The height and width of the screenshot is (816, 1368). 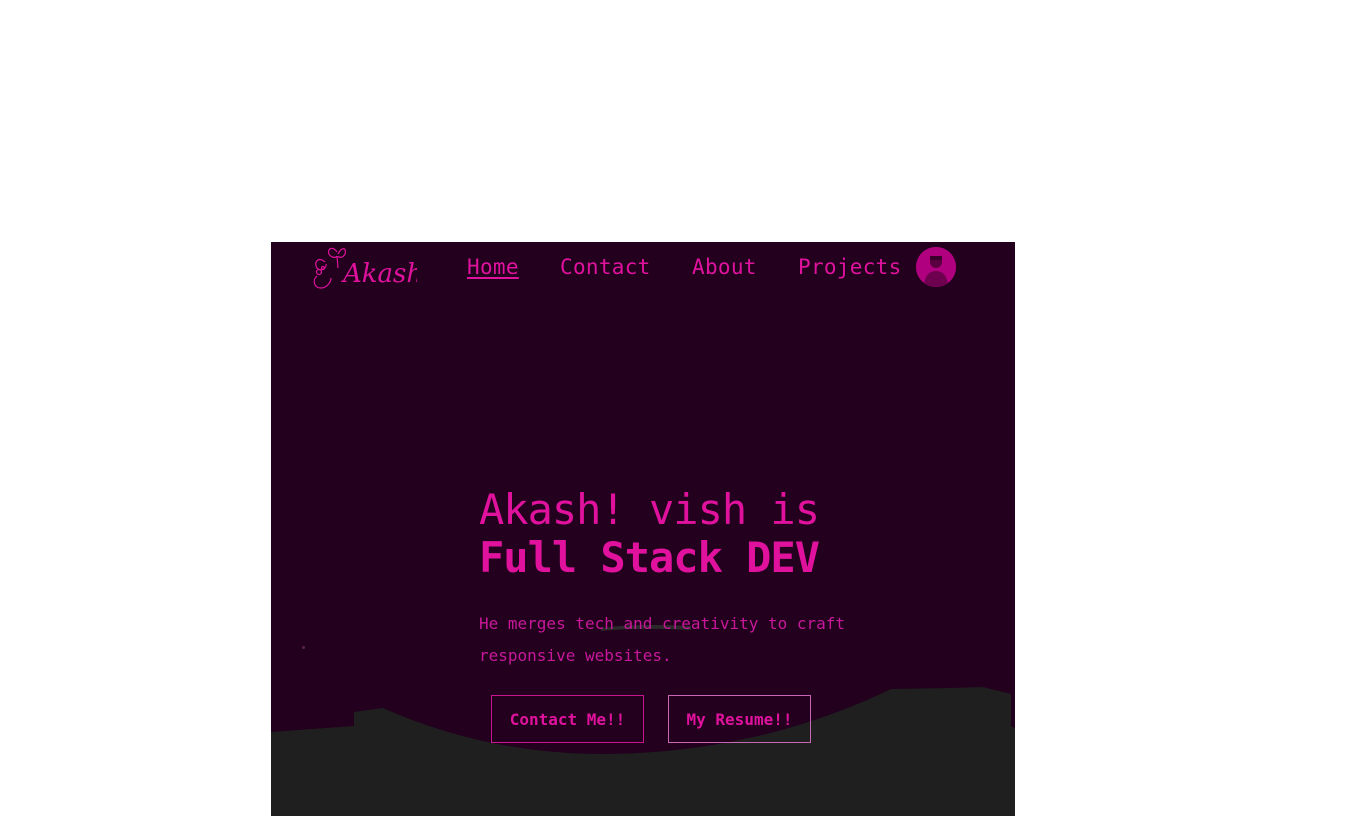 What do you see at coordinates (605, 267) in the screenshot?
I see `nav-contact: Contact` at bounding box center [605, 267].